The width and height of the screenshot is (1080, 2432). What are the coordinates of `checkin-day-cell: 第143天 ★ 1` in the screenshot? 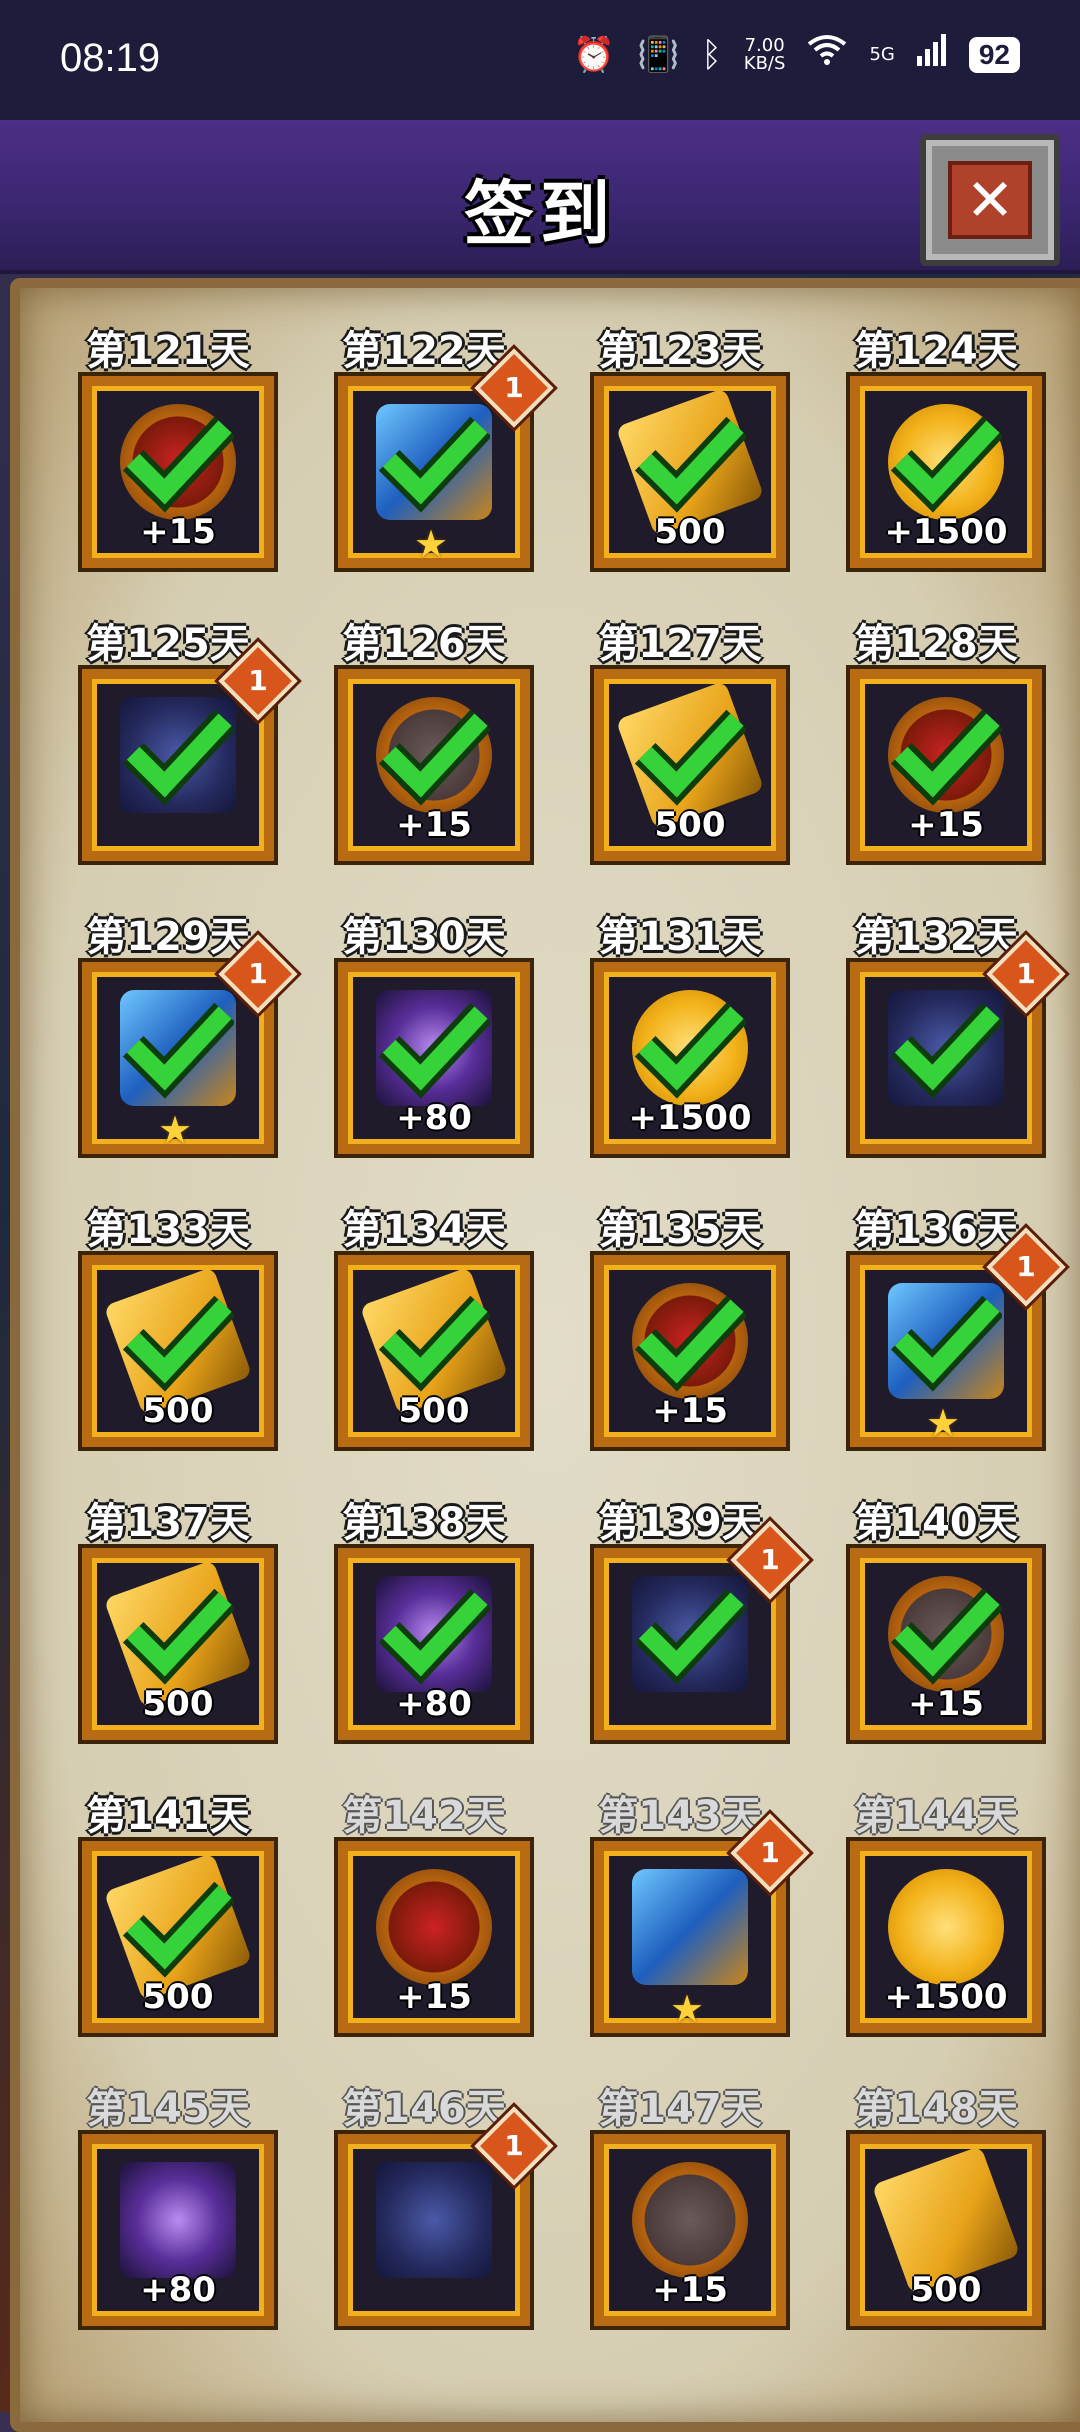 It's located at (690, 1918).